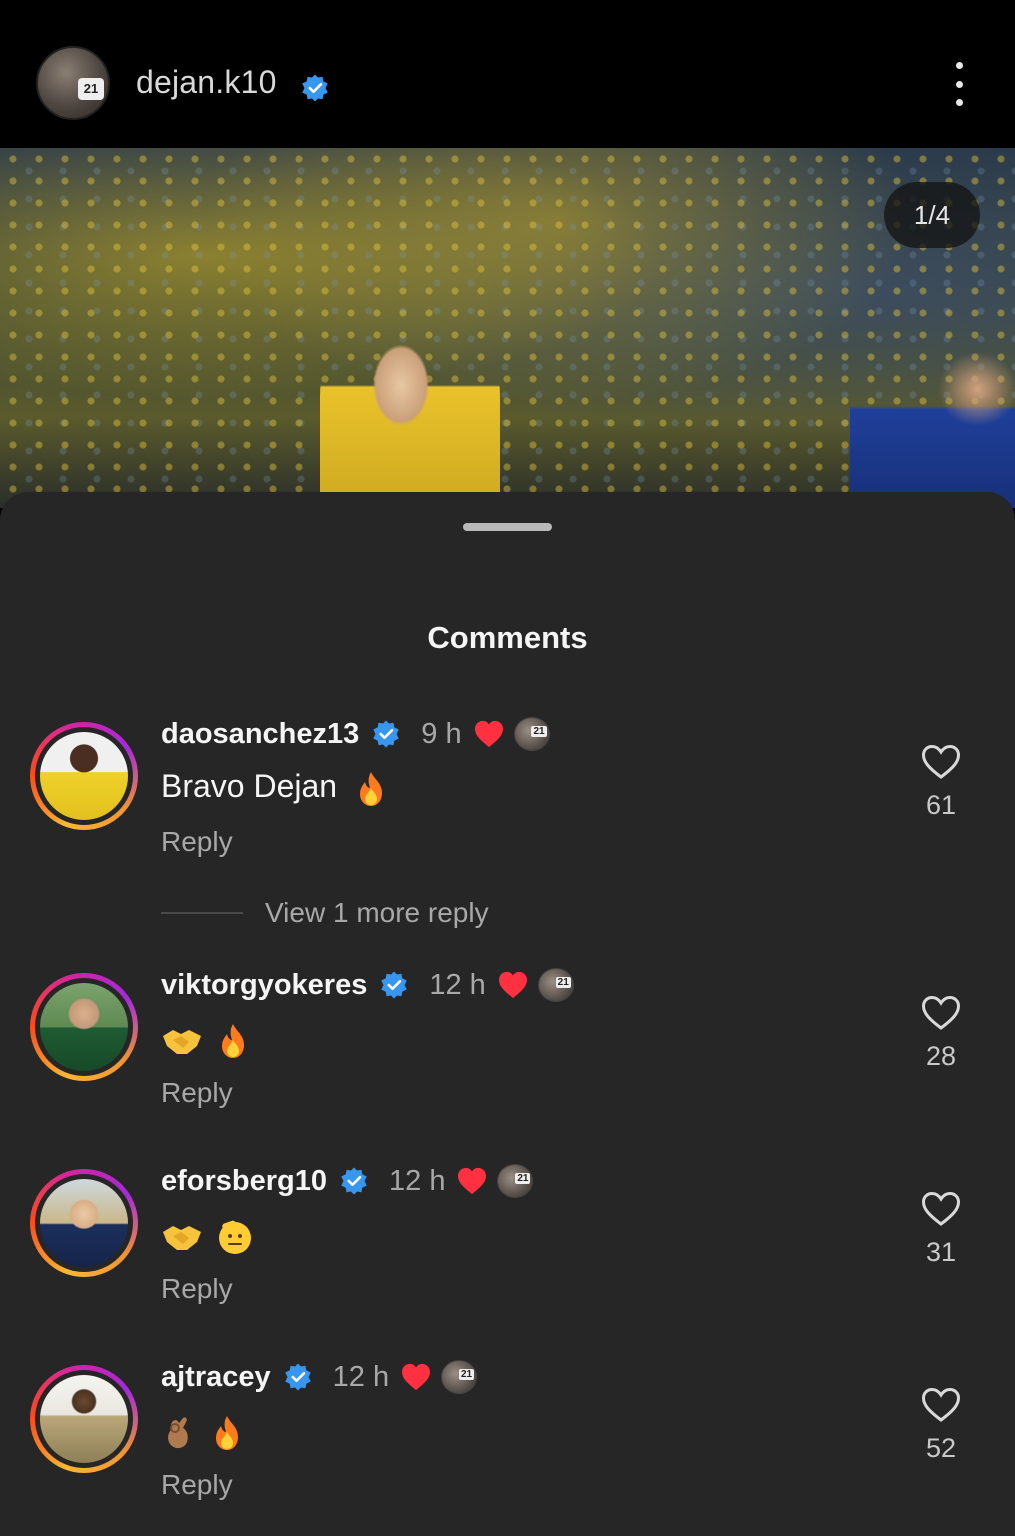  Describe the element at coordinates (941, 805) in the screenshot. I see `like-count: 61` at that location.